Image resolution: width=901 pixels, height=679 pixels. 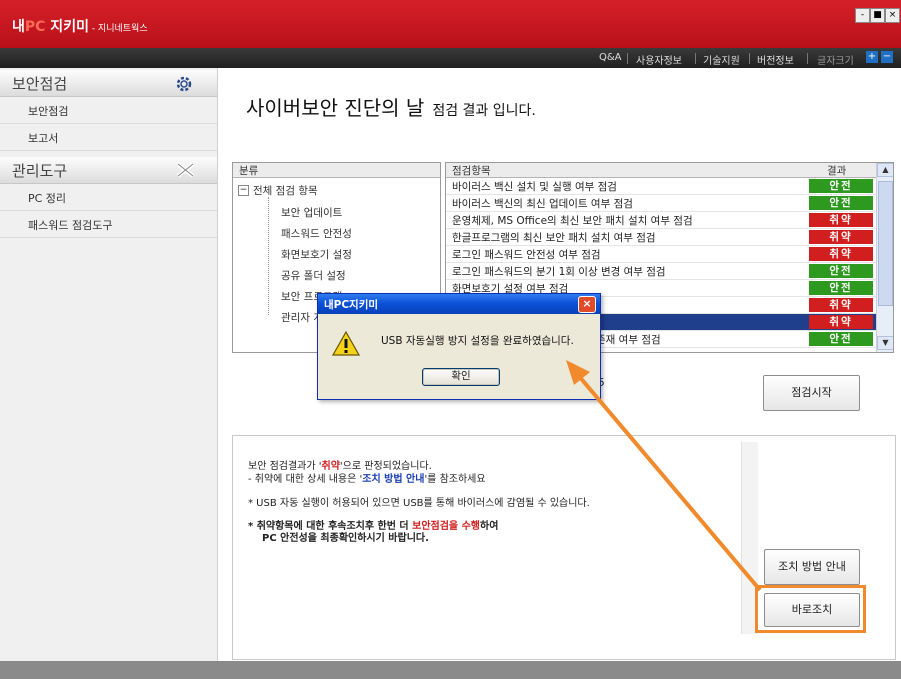 What do you see at coordinates (269, 256) in the screenshot?
I see `tree-line` at bounding box center [269, 256].